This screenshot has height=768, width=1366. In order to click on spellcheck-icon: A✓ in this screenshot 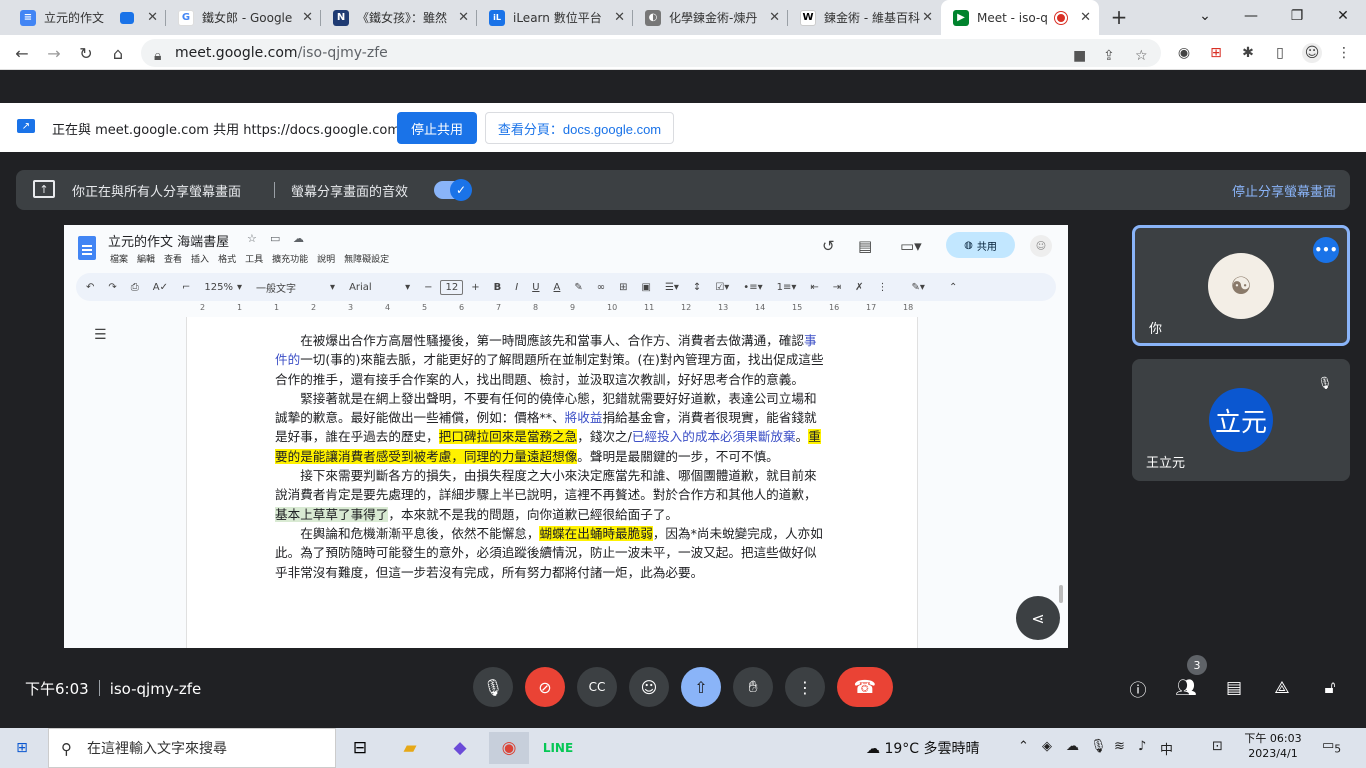, I will do `click(160, 287)`.